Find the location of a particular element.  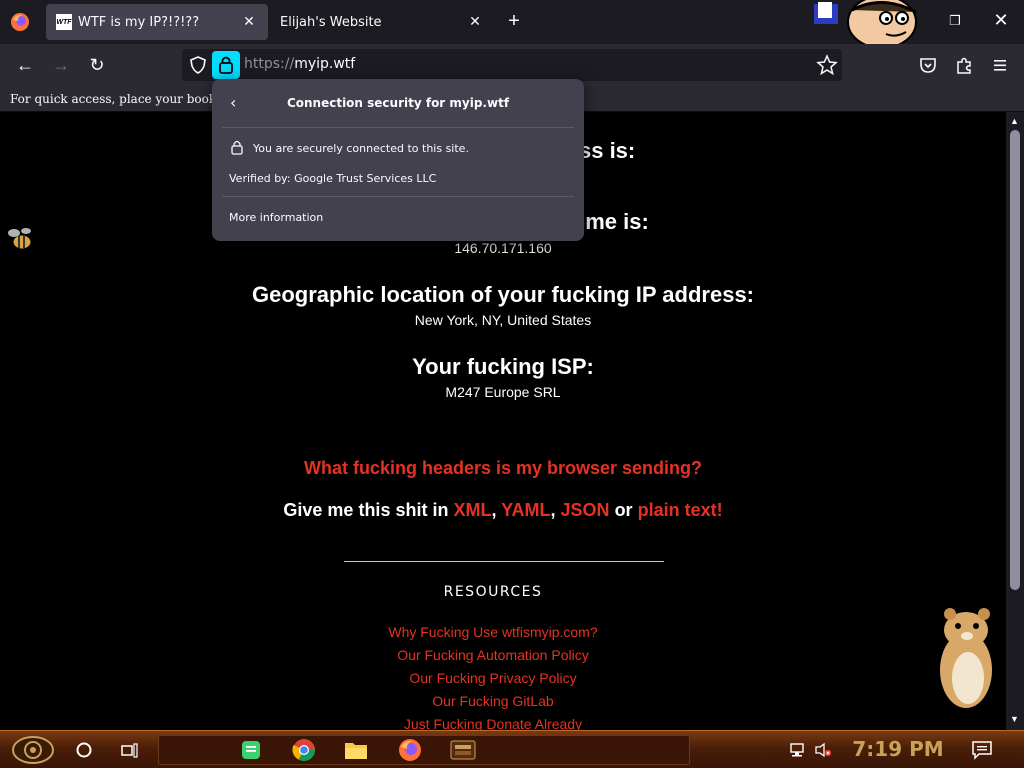

tab-elijahs-website: Elijah's Website ✕ is located at coordinates (382, 22).